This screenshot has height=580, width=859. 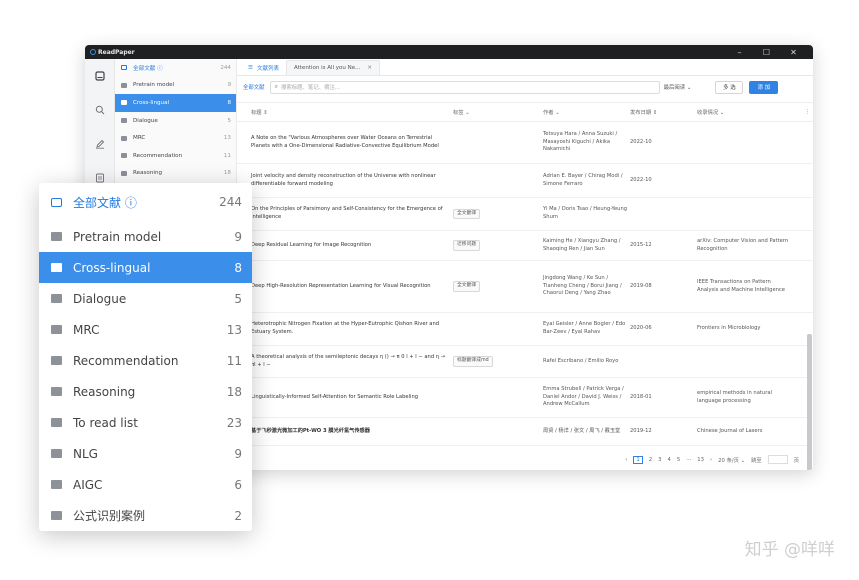 What do you see at coordinates (145, 391) in the screenshot?
I see `popout-item-reasoning: Reasoning 18` at bounding box center [145, 391].